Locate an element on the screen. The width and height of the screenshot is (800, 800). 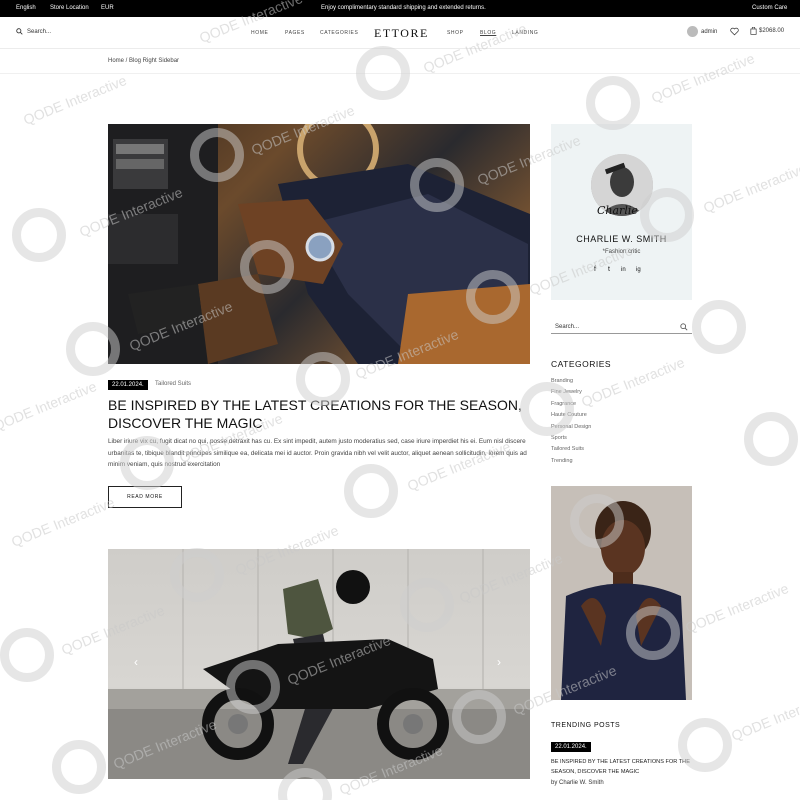
author-signature: Charlie is located at coordinates (617, 210).